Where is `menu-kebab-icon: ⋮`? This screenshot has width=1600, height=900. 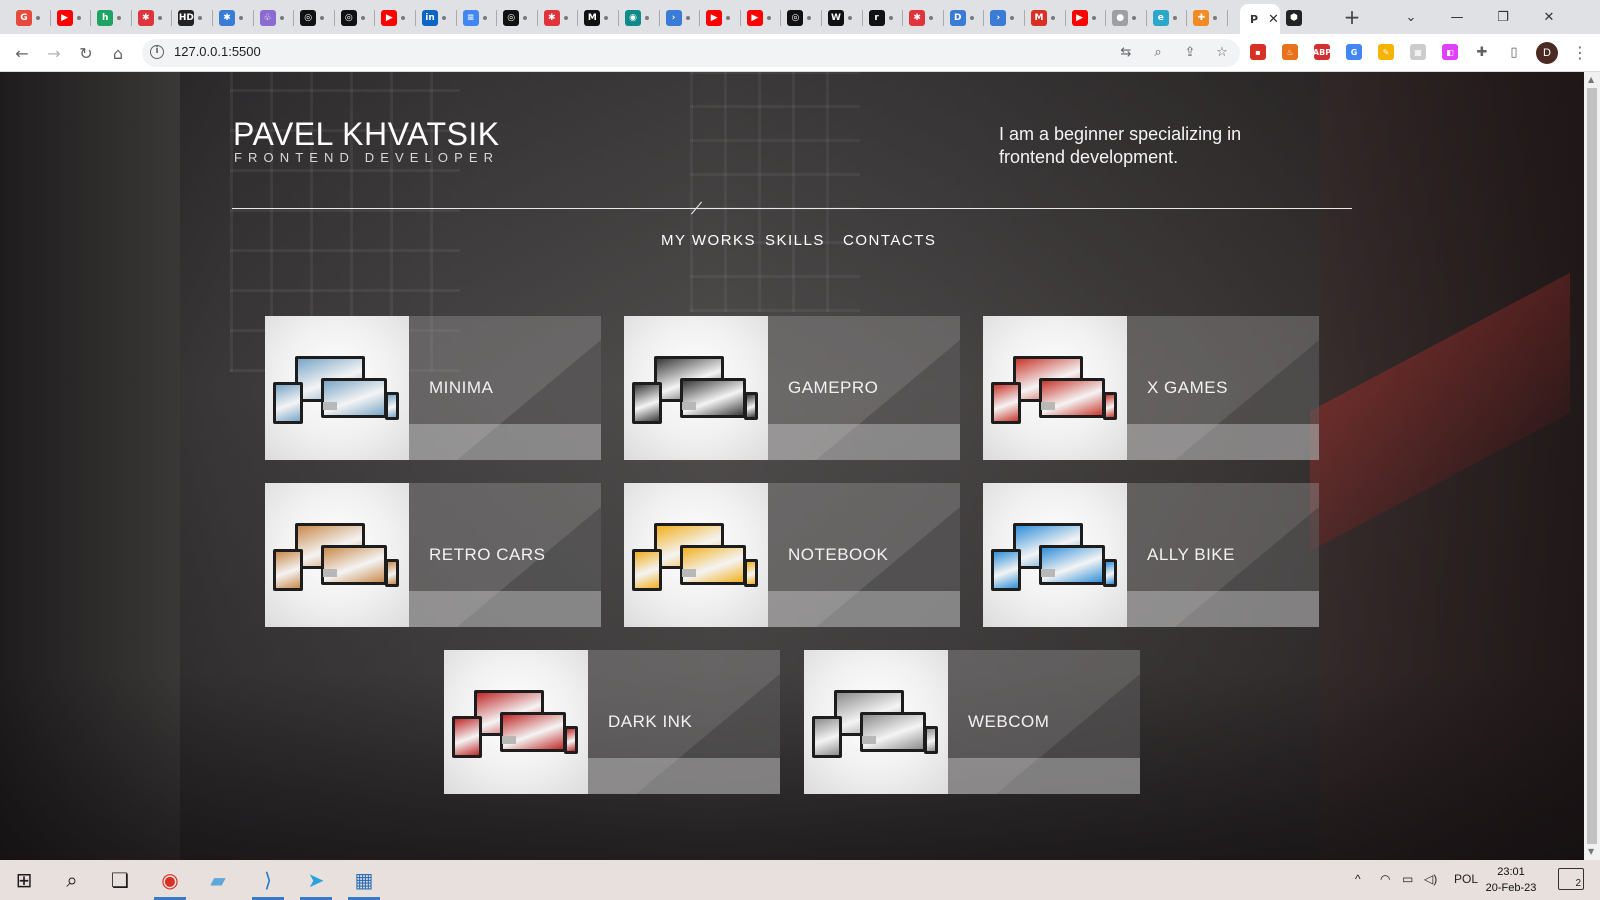
menu-kebab-icon: ⋮ is located at coordinates (1580, 52).